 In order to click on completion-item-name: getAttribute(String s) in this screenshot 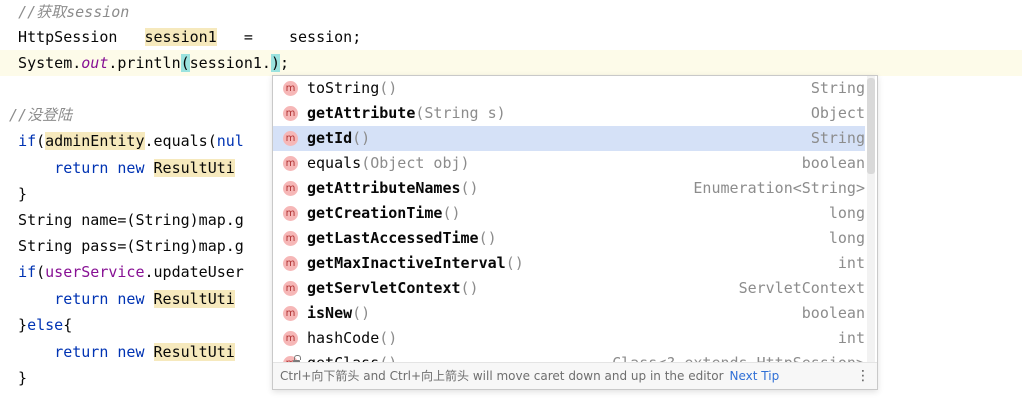, I will do `click(406, 113)`.